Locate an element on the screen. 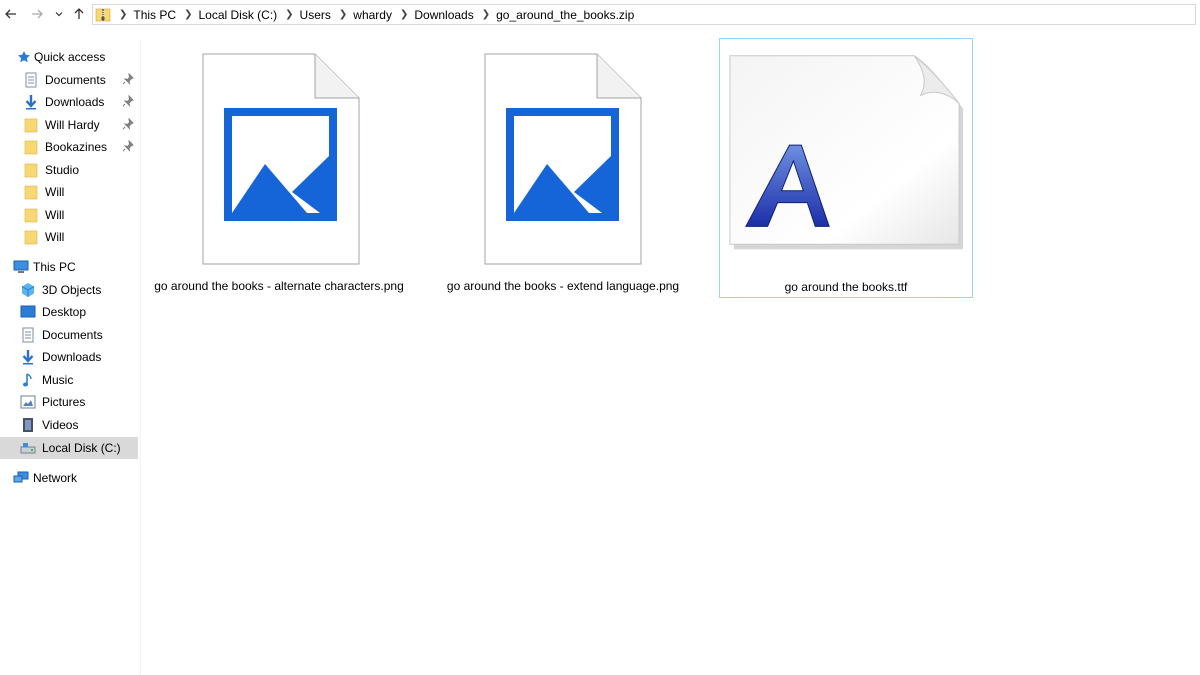  drive-icon is located at coordinates (28, 448).